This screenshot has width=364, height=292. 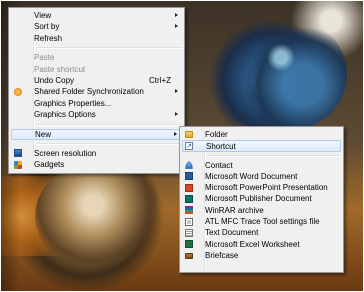 I want to click on menu-item-label: Screen resolution, so click(x=65, y=153).